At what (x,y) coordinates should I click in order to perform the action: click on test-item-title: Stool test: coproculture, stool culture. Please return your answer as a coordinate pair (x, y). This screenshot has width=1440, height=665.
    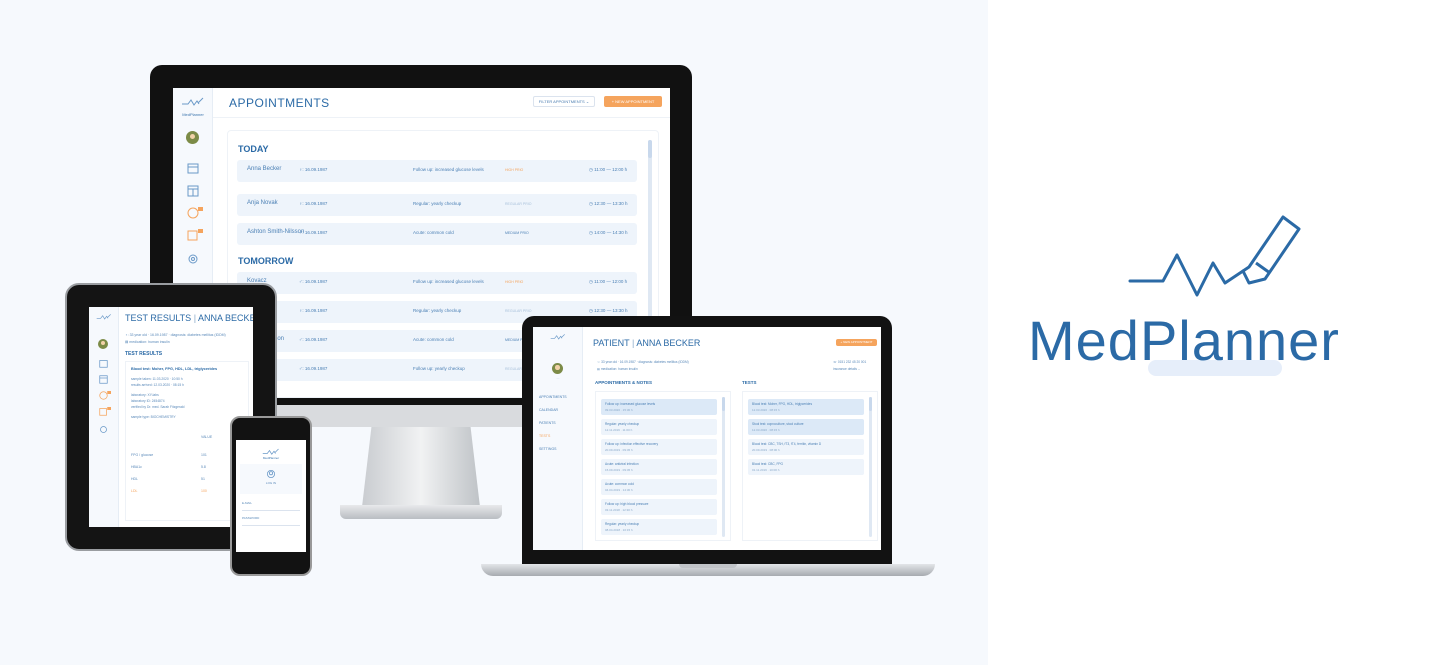
    Looking at the image, I should click on (778, 424).